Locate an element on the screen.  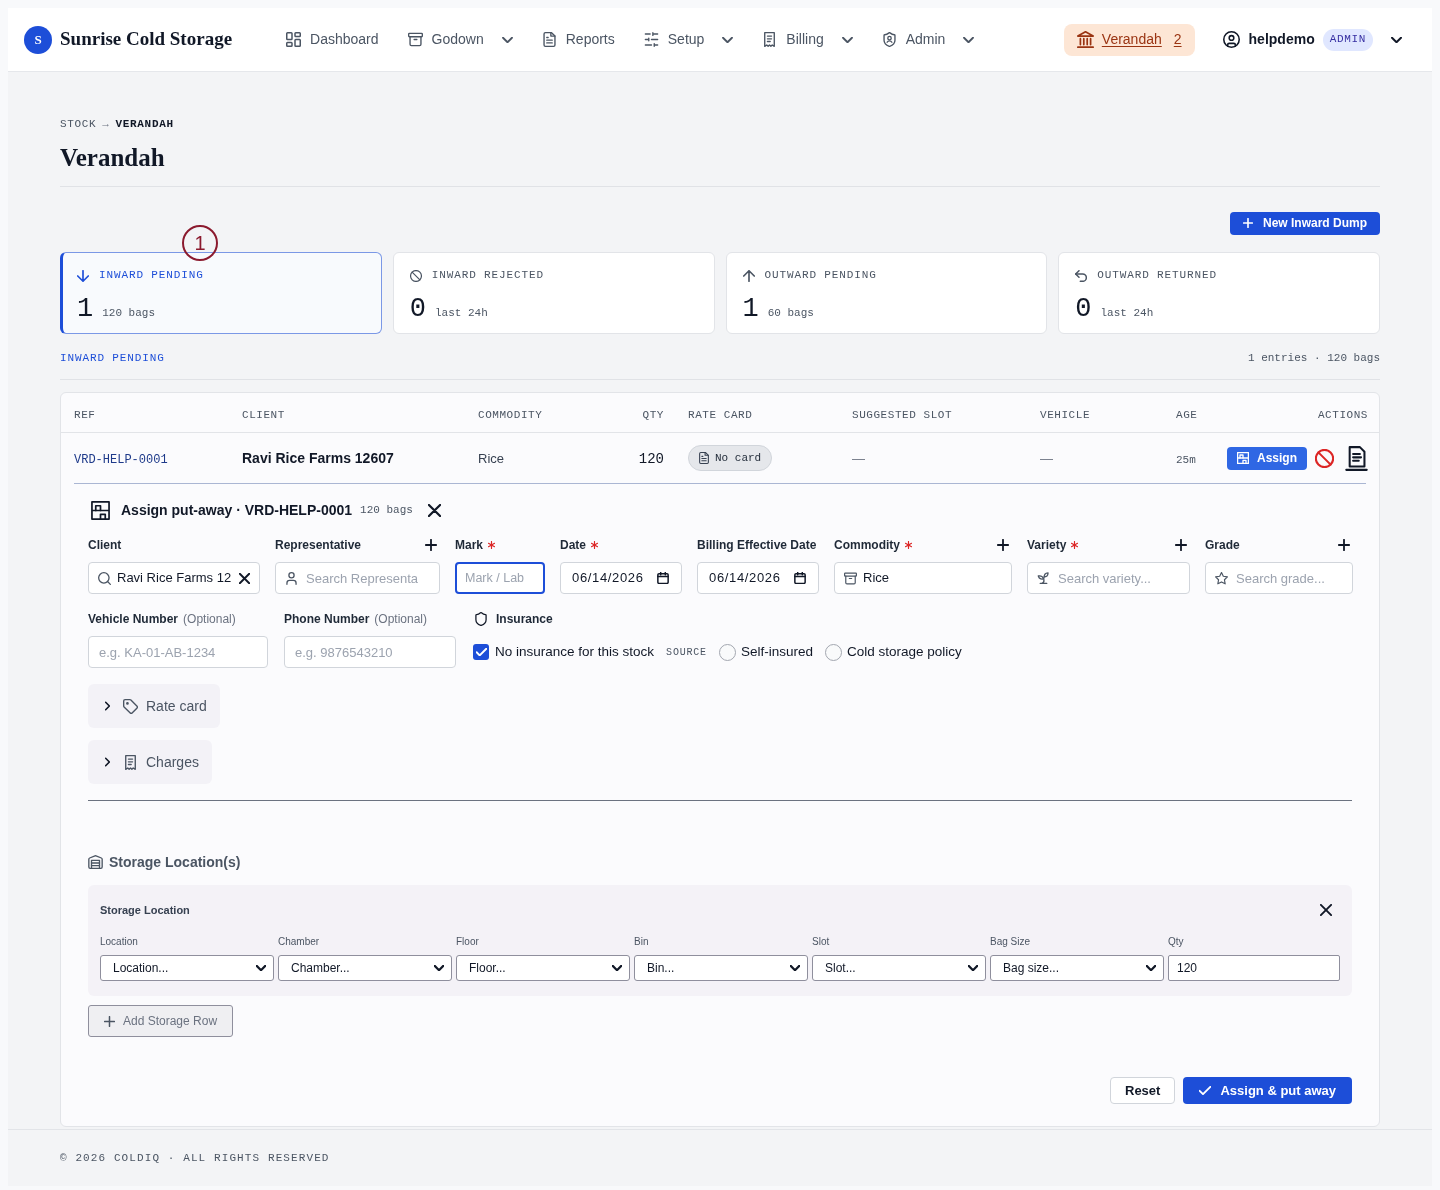
stat-card: INWARD PENDING 1 120 bags is located at coordinates (221, 292).